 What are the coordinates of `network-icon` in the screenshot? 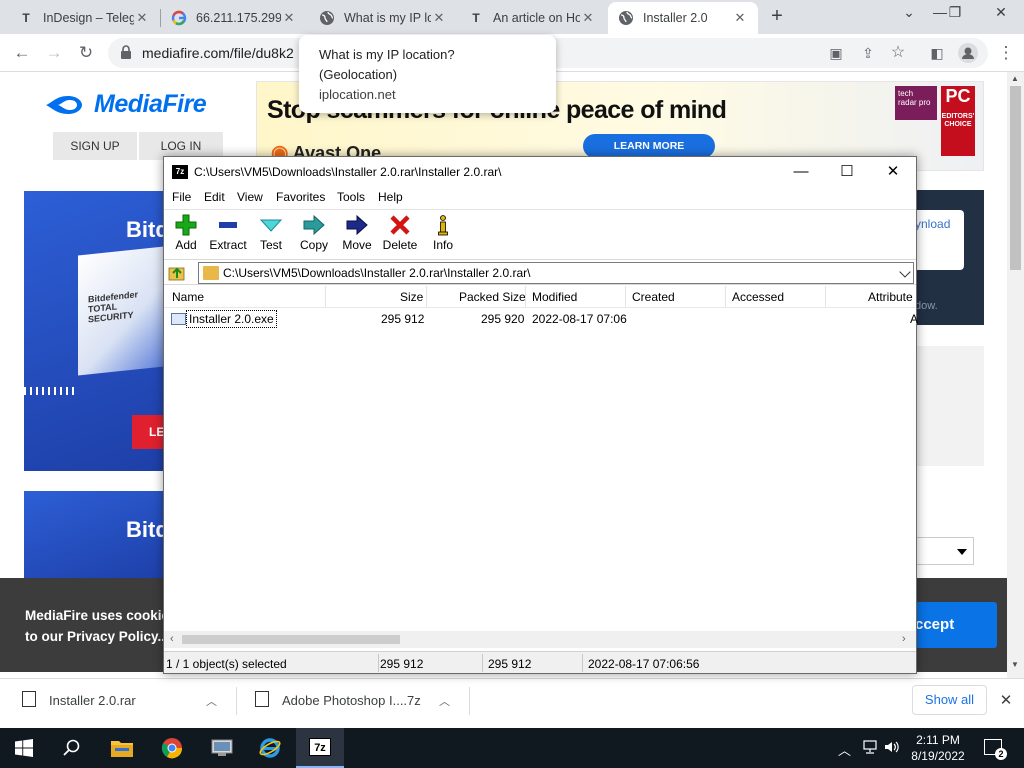 It's located at (870, 748).